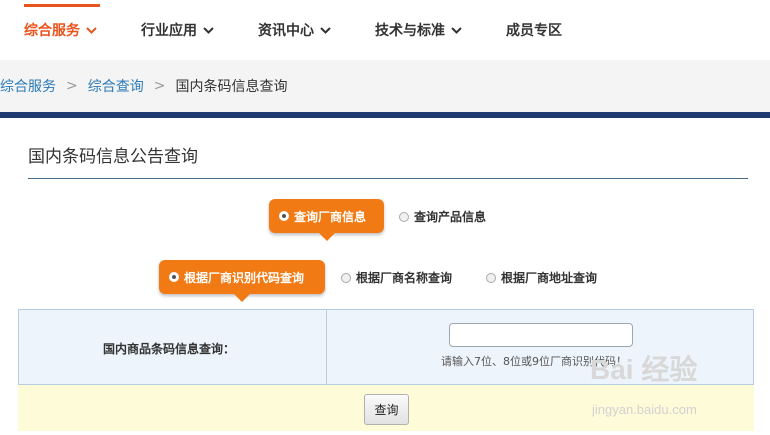  What do you see at coordinates (442, 216) in the screenshot?
I see `query-type-option-product: 查询产品信息` at bounding box center [442, 216].